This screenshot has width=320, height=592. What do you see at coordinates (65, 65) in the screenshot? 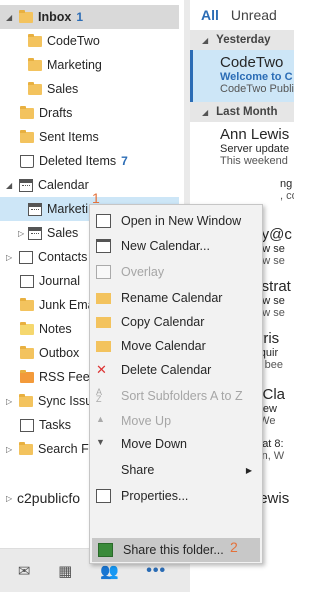
I see `folder-marketing: Marketing` at bounding box center [65, 65].